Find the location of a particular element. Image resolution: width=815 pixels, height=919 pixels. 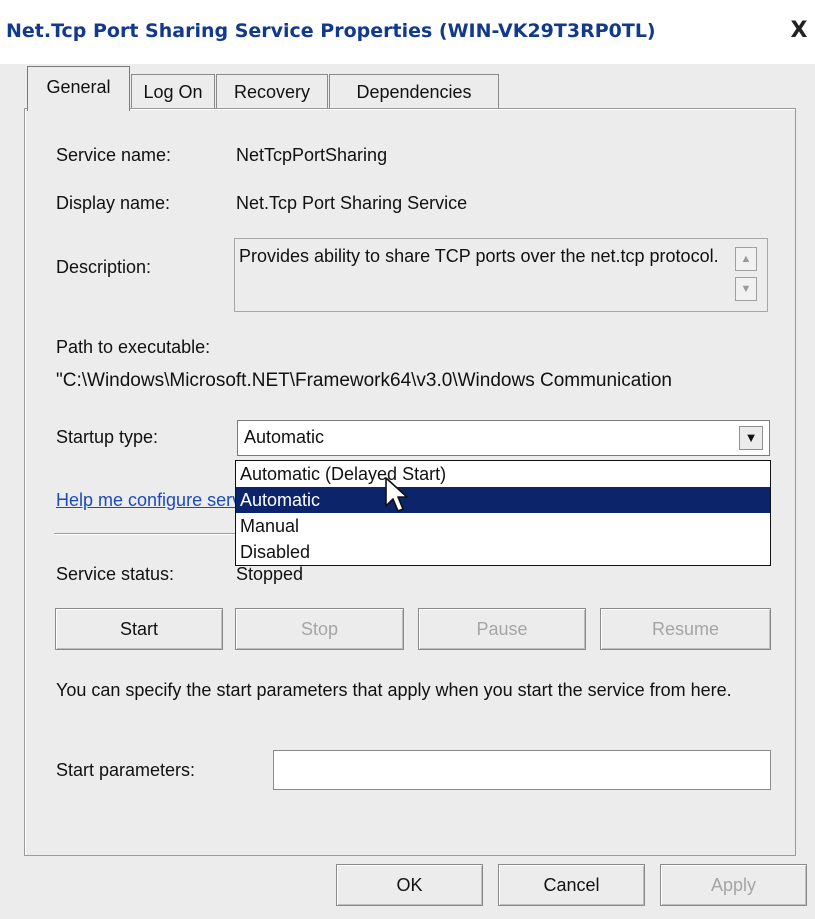

resume-button: Resume is located at coordinates (685, 629).